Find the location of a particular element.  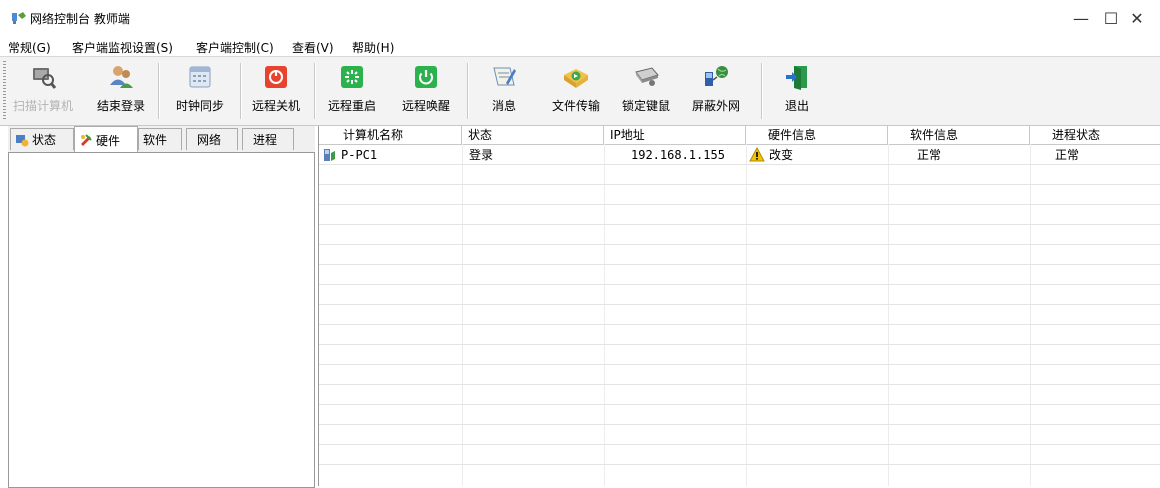

menu-client-control: 客户端控制(C) is located at coordinates (235, 47).